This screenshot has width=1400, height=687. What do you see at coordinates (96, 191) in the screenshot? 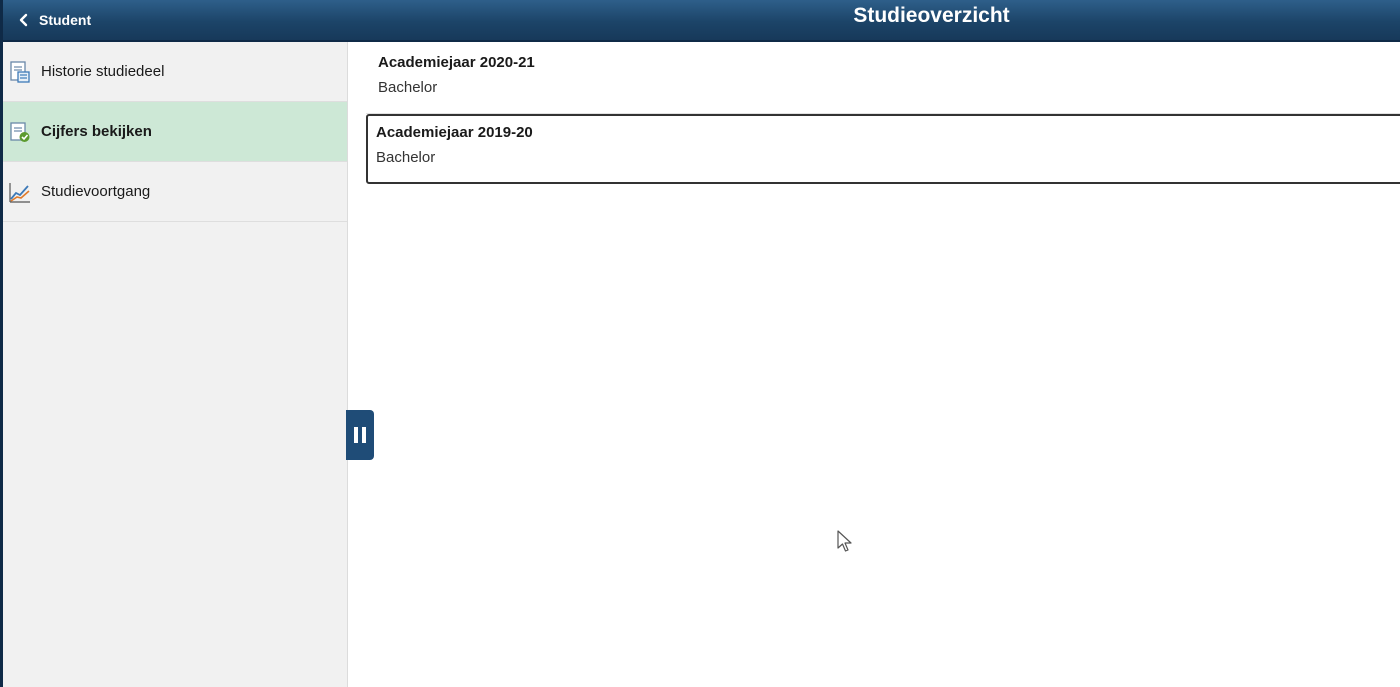
I see `sidebar-item-label: Studievoortgang` at bounding box center [96, 191].